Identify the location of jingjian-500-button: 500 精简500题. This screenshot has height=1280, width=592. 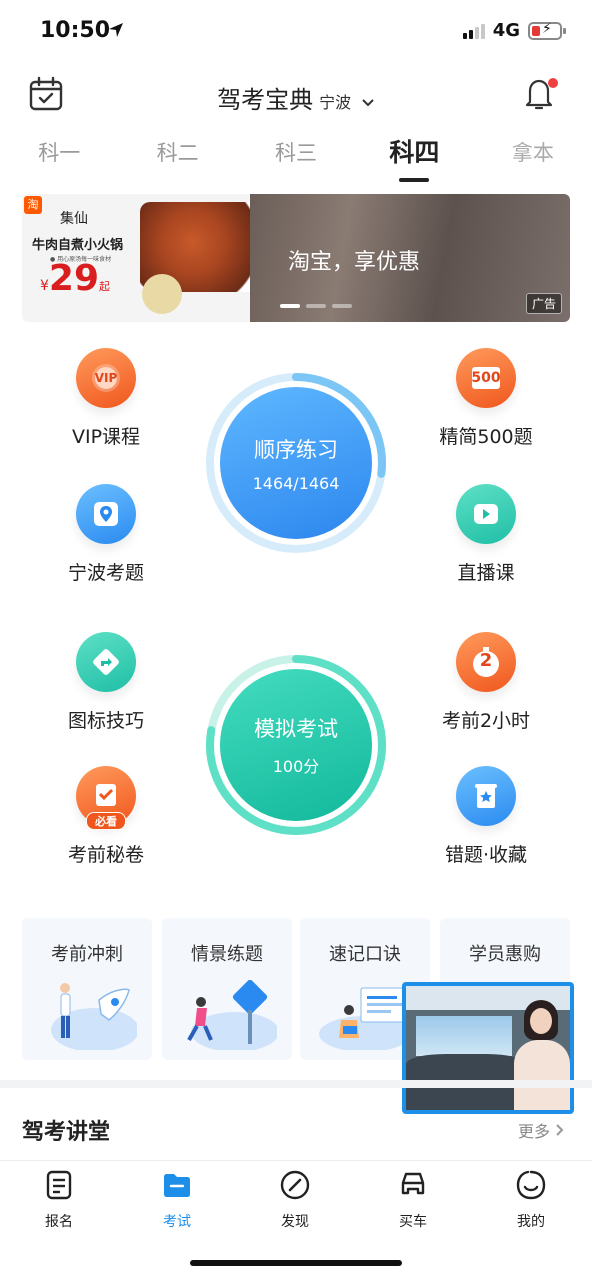
(486, 398).